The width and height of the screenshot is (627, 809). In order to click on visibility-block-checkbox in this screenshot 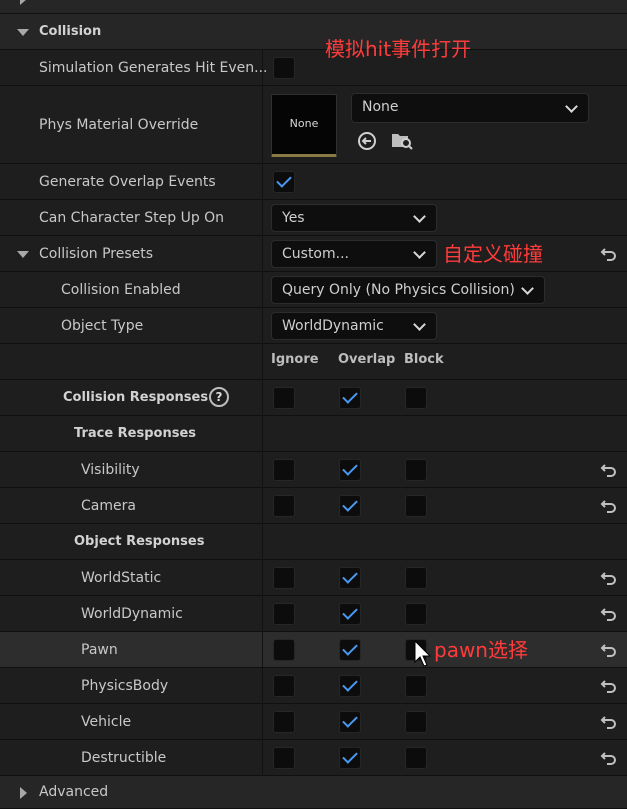, I will do `click(416, 470)`.